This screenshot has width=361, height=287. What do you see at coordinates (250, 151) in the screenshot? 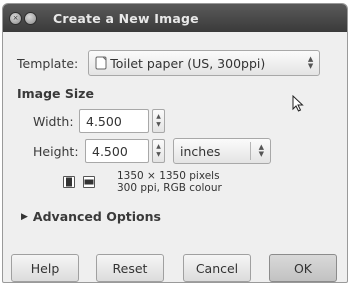
I see `combo-separator` at bounding box center [250, 151].